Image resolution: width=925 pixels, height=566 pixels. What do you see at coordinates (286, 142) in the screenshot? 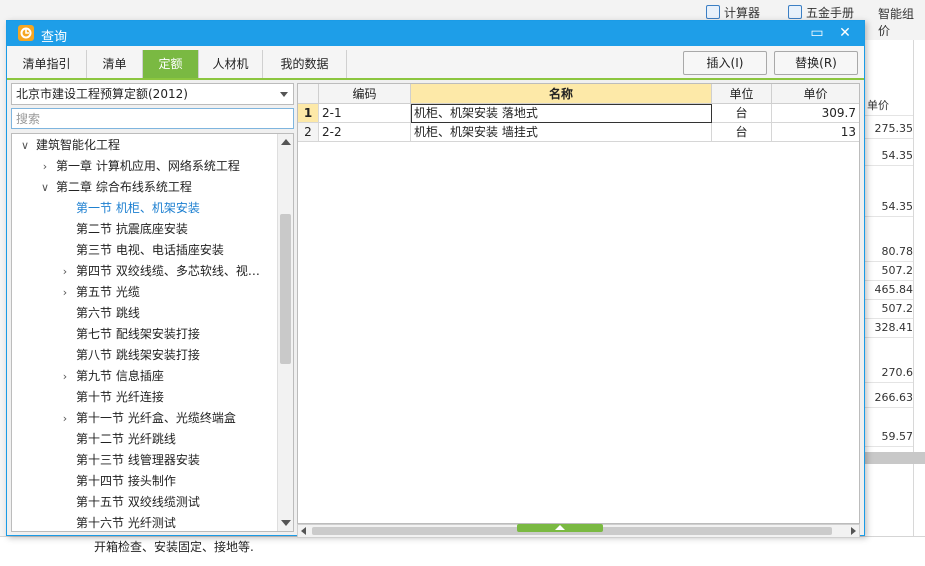
I see `scroll-up-icon` at bounding box center [286, 142].